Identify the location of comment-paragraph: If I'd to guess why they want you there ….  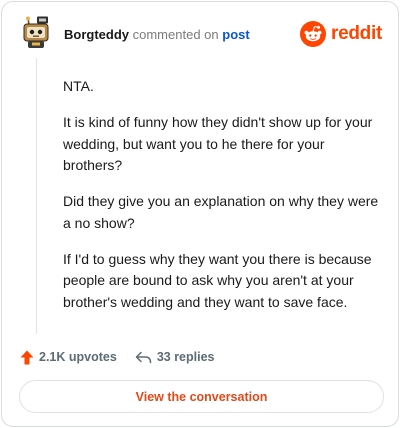
(217, 280).